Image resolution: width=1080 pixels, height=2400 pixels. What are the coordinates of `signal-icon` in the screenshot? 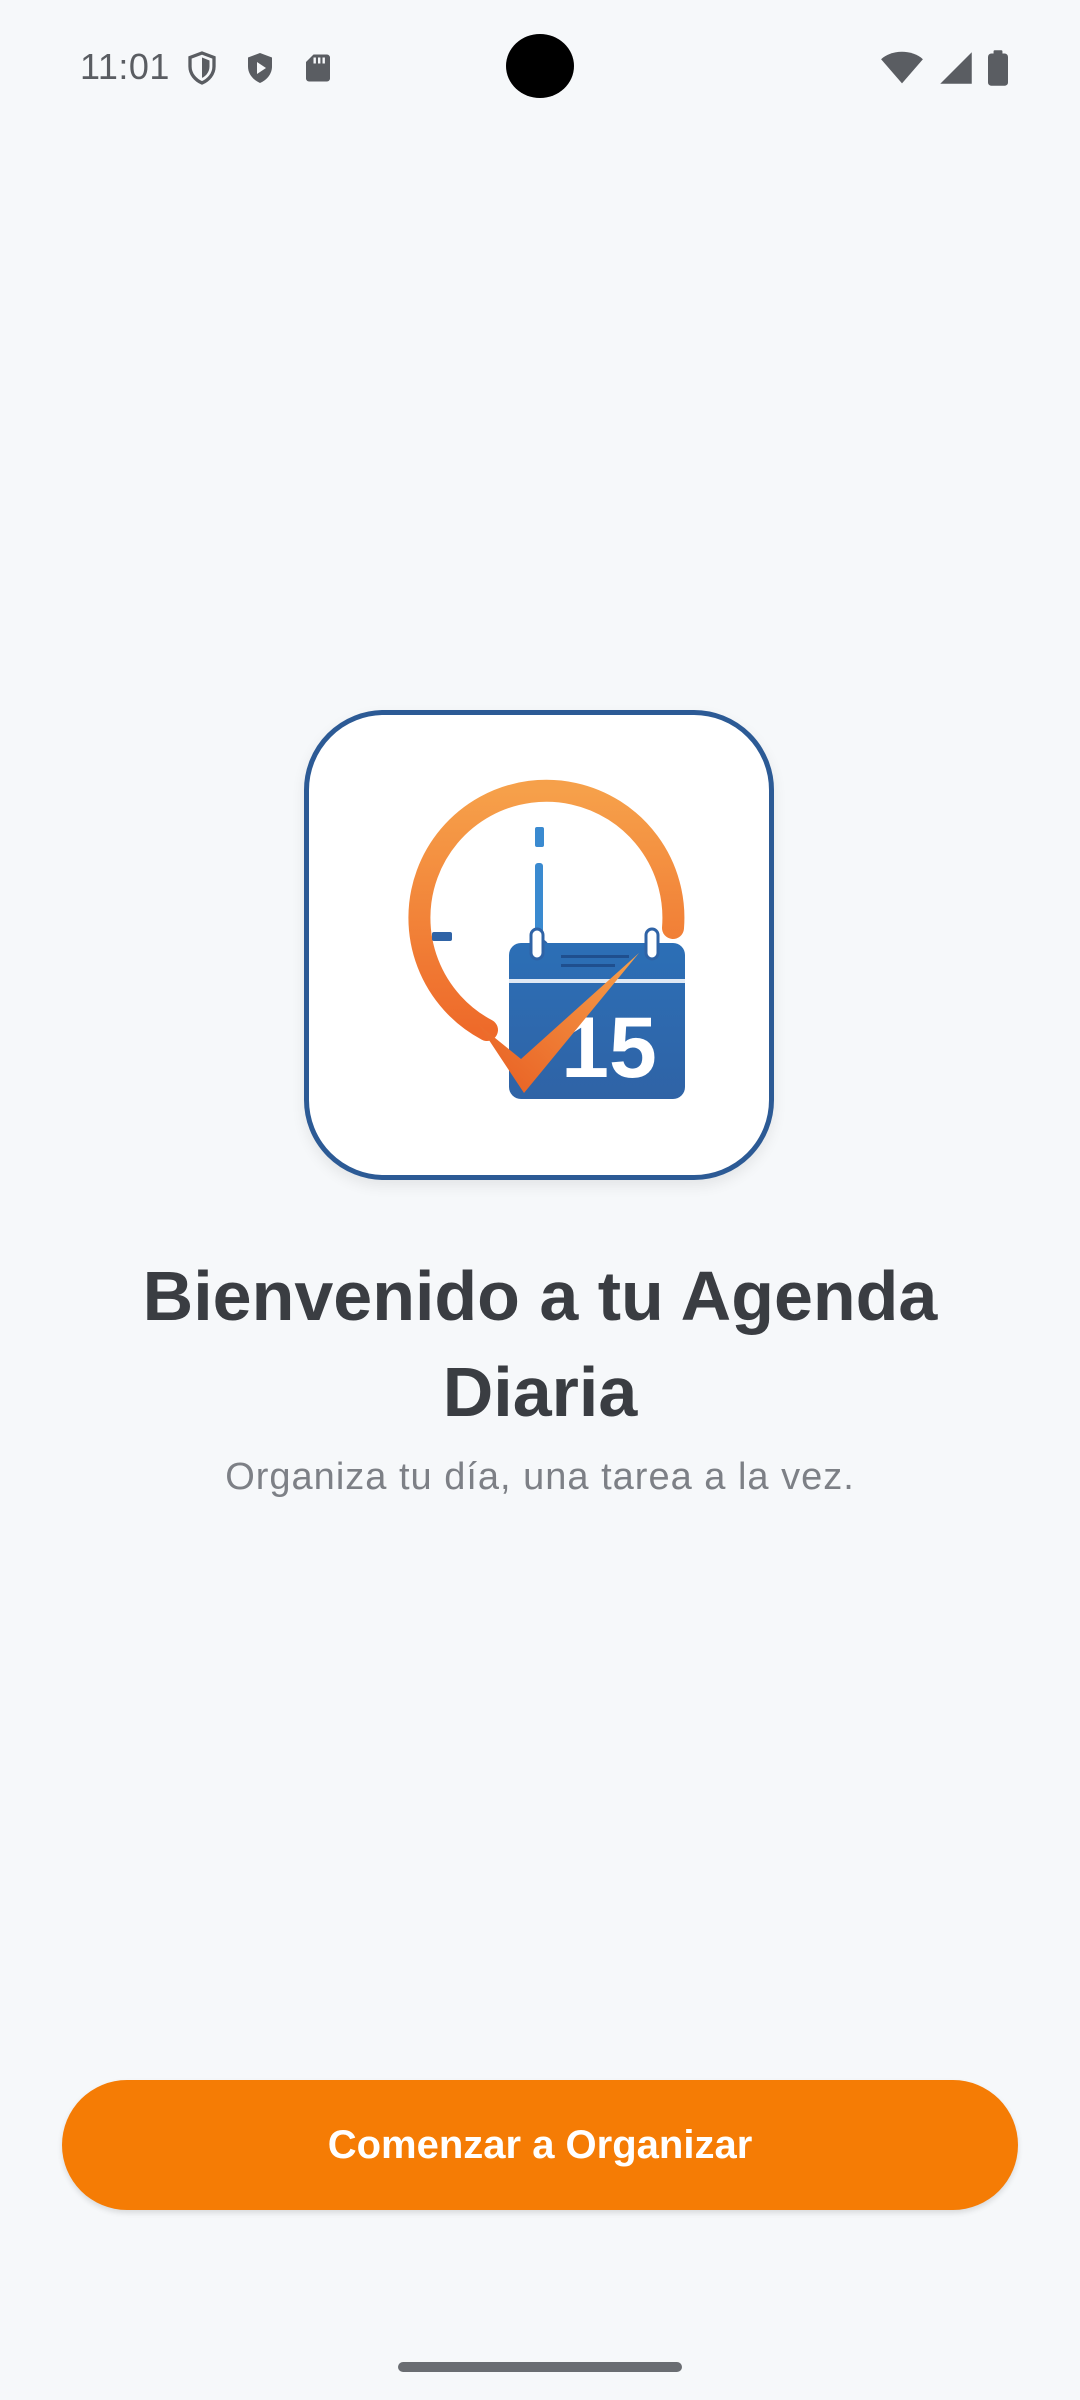 It's located at (956, 68).